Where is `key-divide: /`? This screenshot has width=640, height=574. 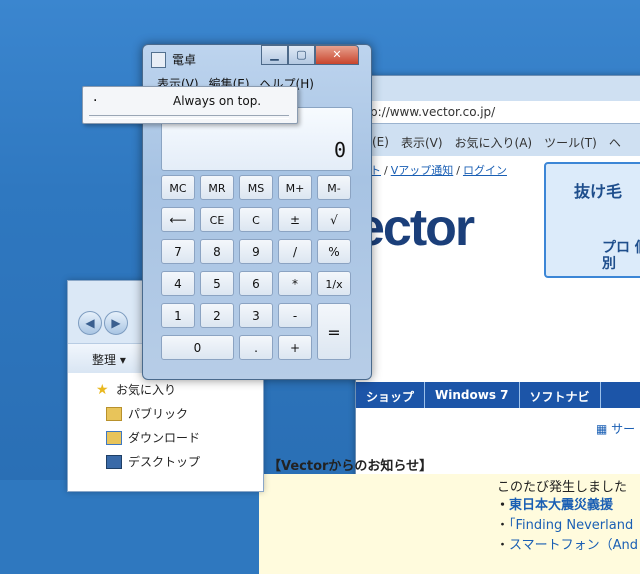 key-divide: / is located at coordinates (295, 251).